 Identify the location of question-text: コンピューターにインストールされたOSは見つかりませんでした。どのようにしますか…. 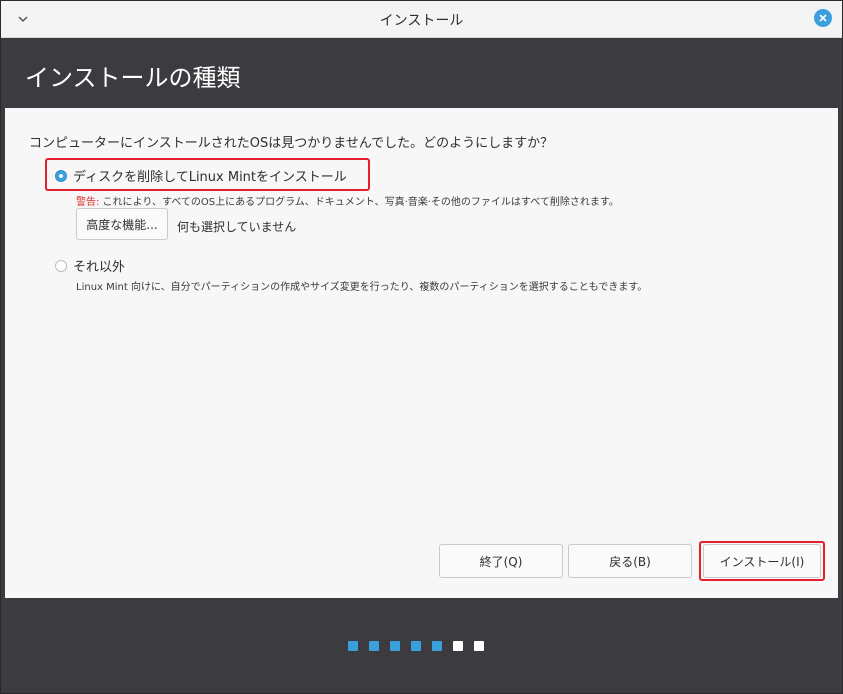
(291, 143).